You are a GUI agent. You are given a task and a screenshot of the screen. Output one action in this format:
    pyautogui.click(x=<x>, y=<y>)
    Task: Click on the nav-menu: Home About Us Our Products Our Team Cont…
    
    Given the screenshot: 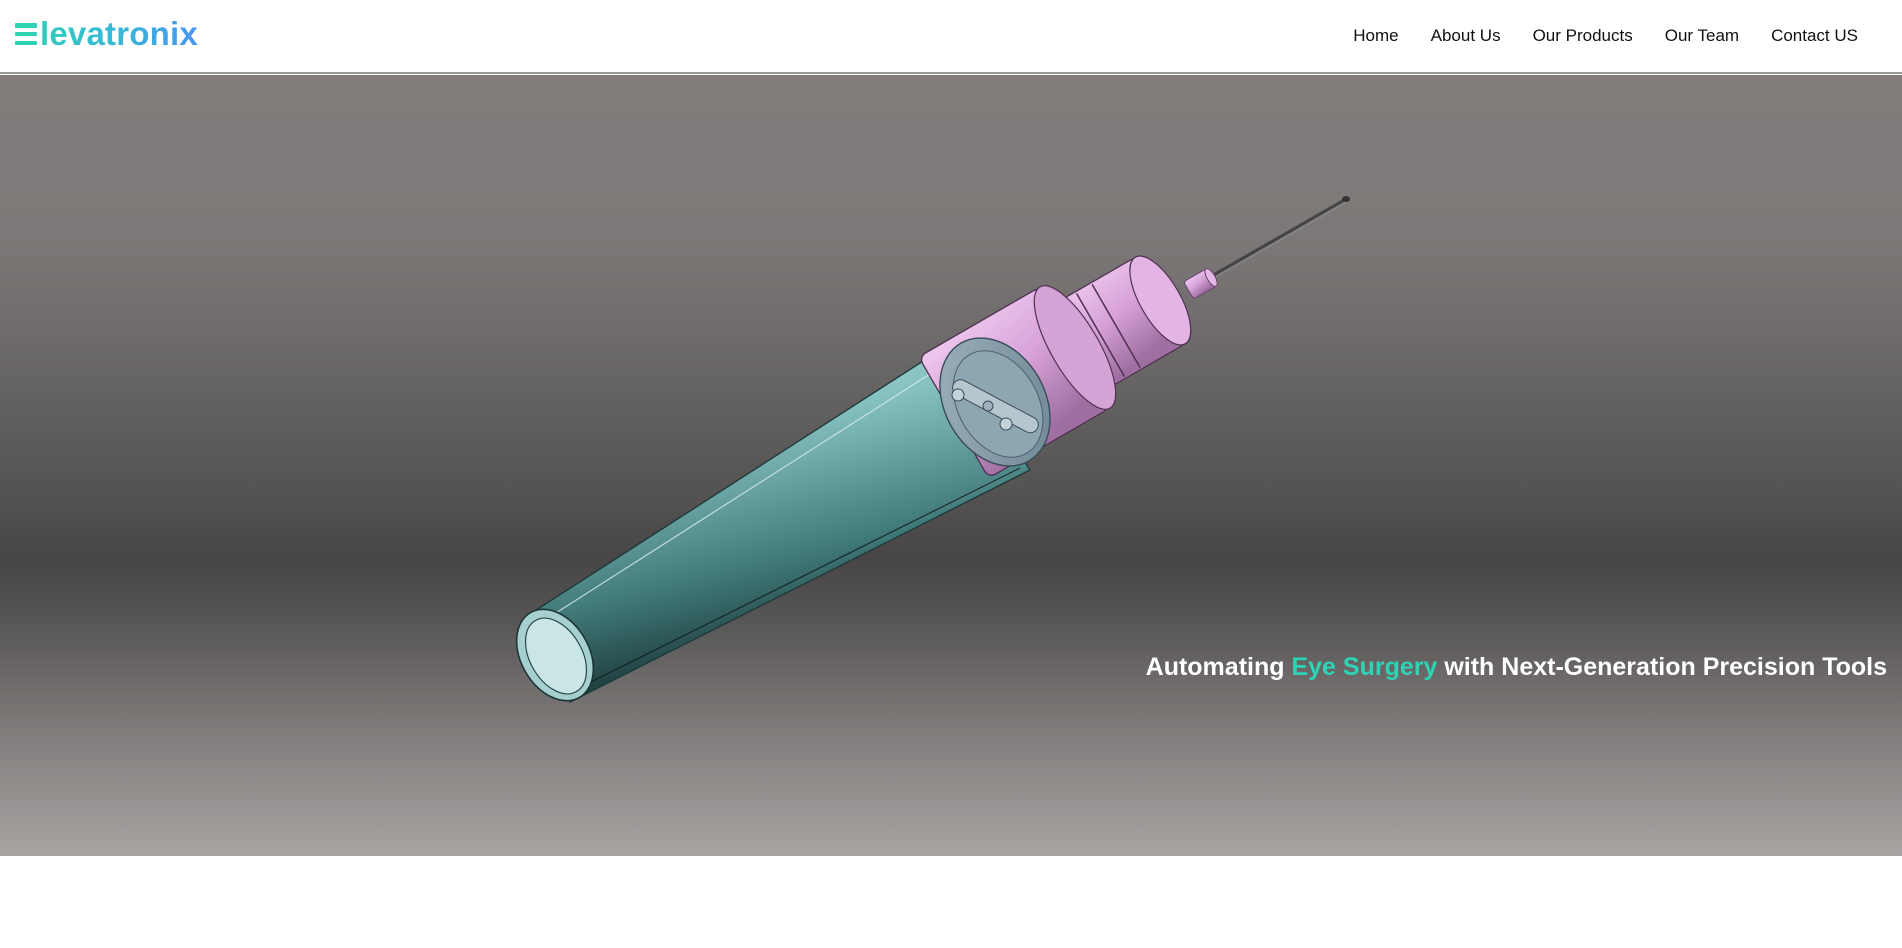 What is the action you would take?
    pyautogui.click(x=1605, y=36)
    